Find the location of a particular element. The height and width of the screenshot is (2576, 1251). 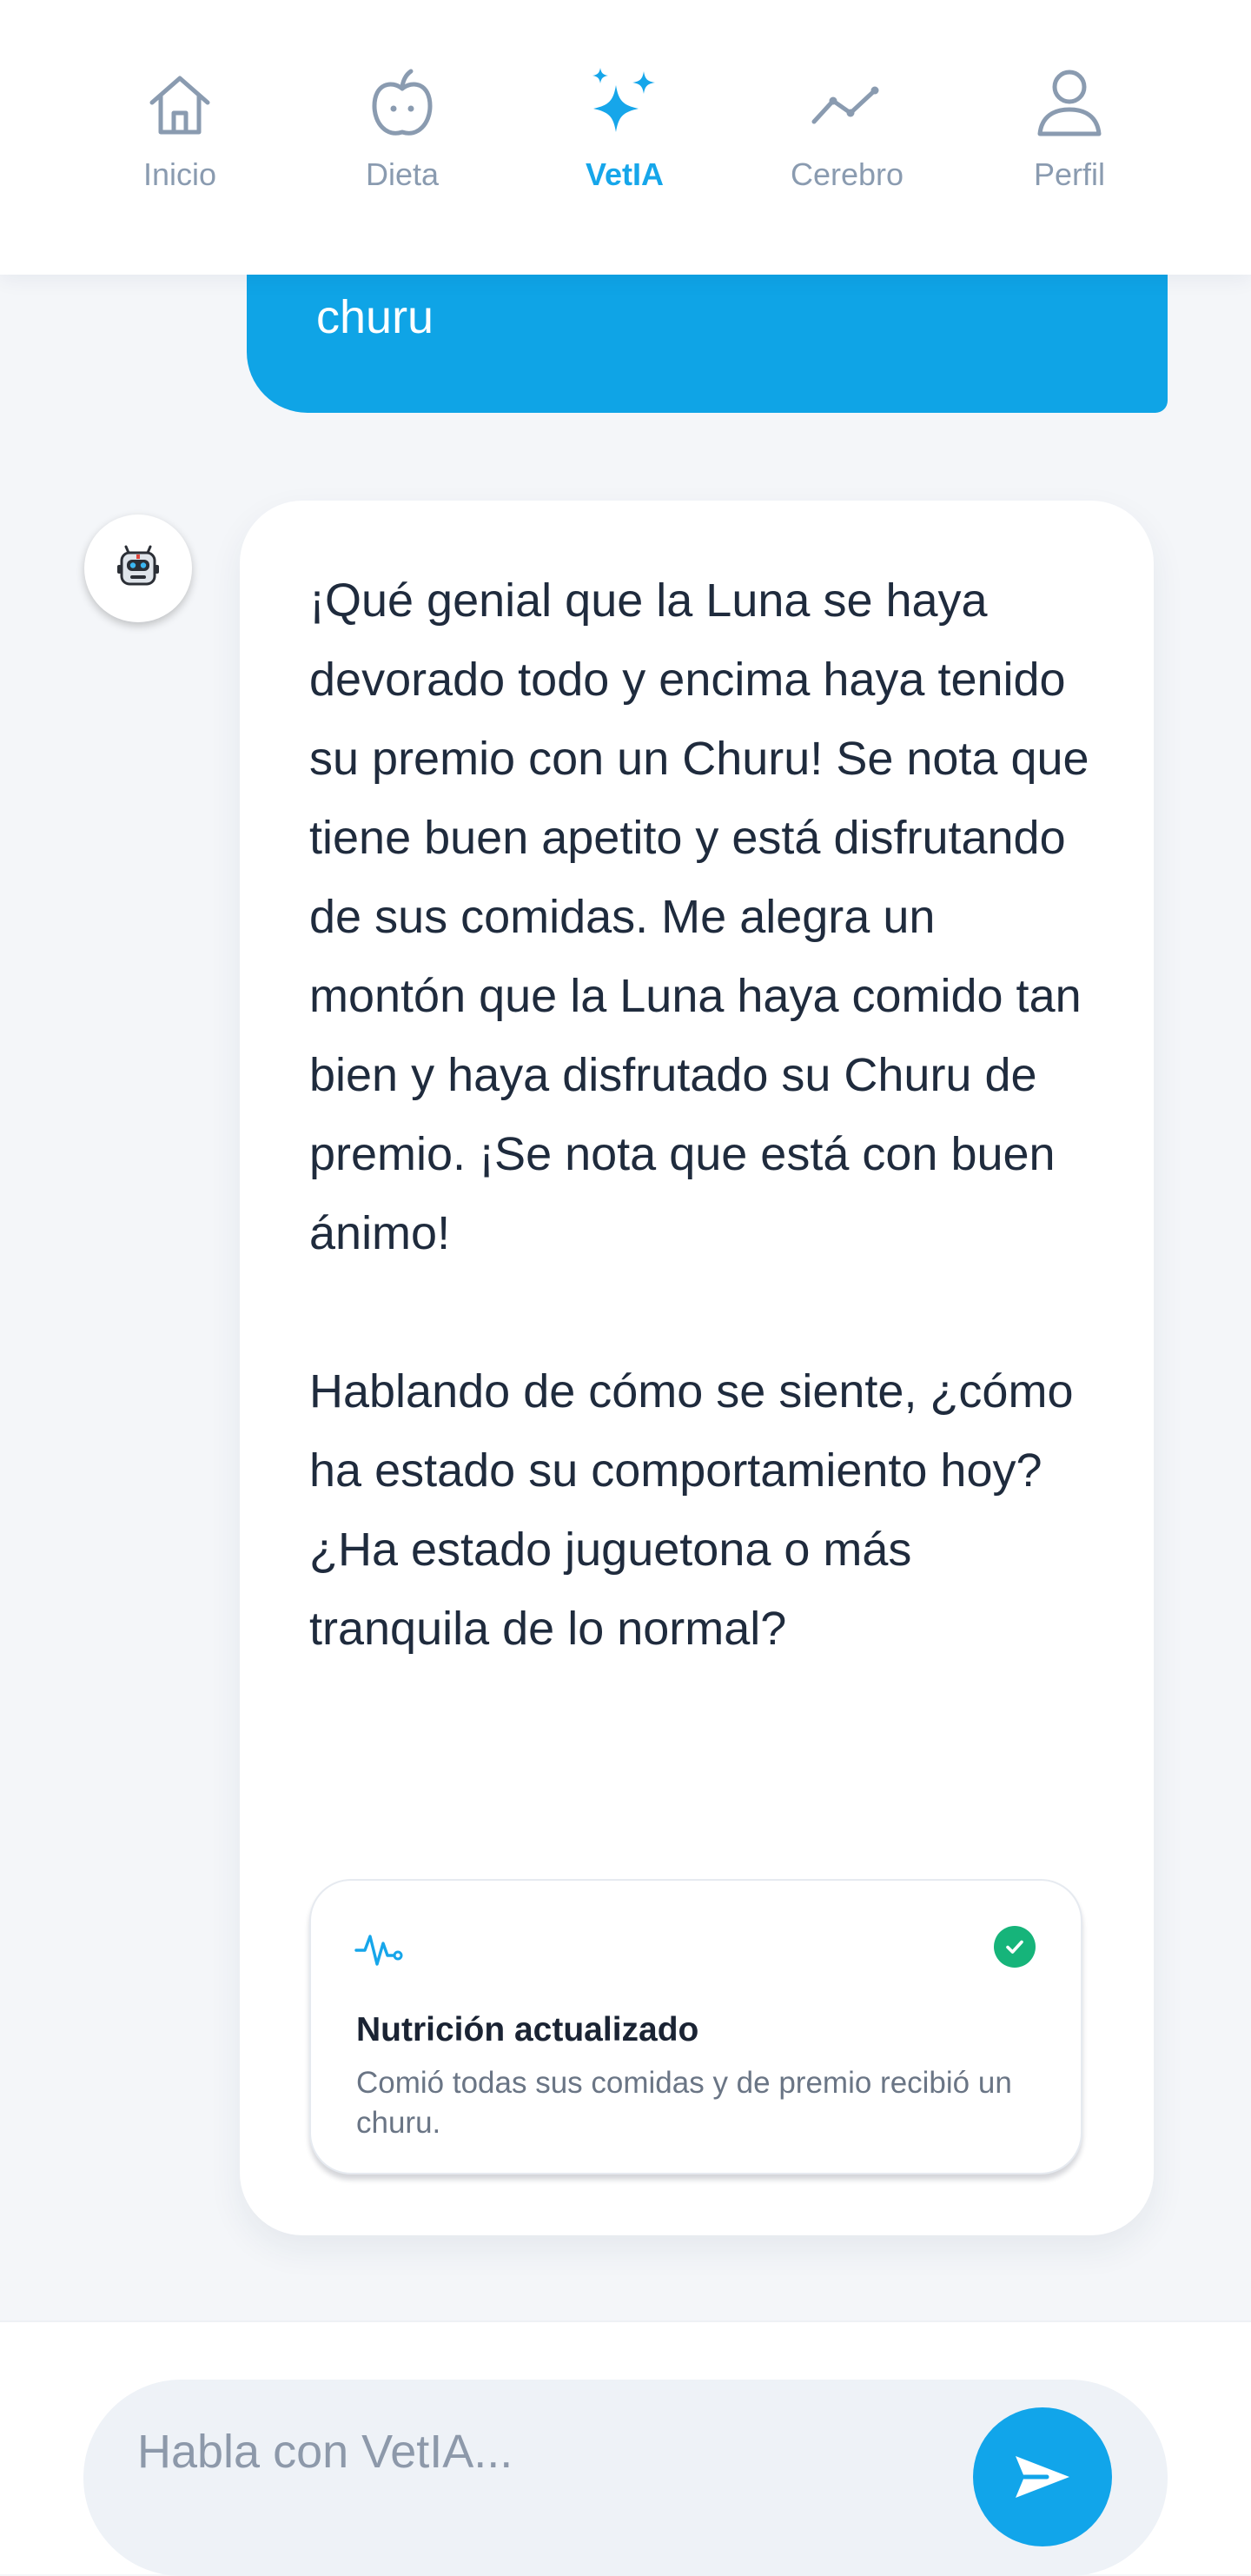

nav-label-inicio: Inicio is located at coordinates (179, 174).